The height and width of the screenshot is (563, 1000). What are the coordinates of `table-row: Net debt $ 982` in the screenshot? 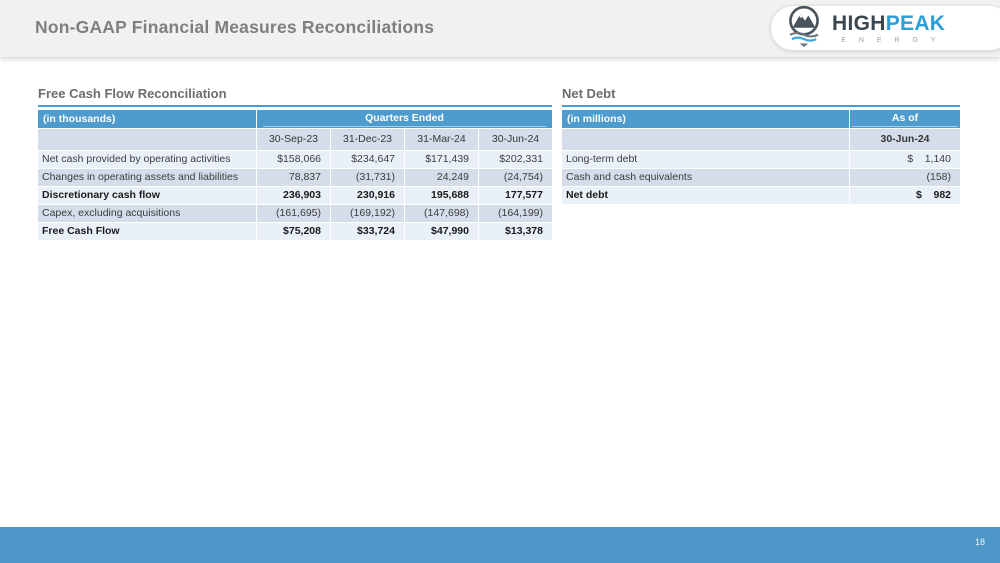 It's located at (761, 195).